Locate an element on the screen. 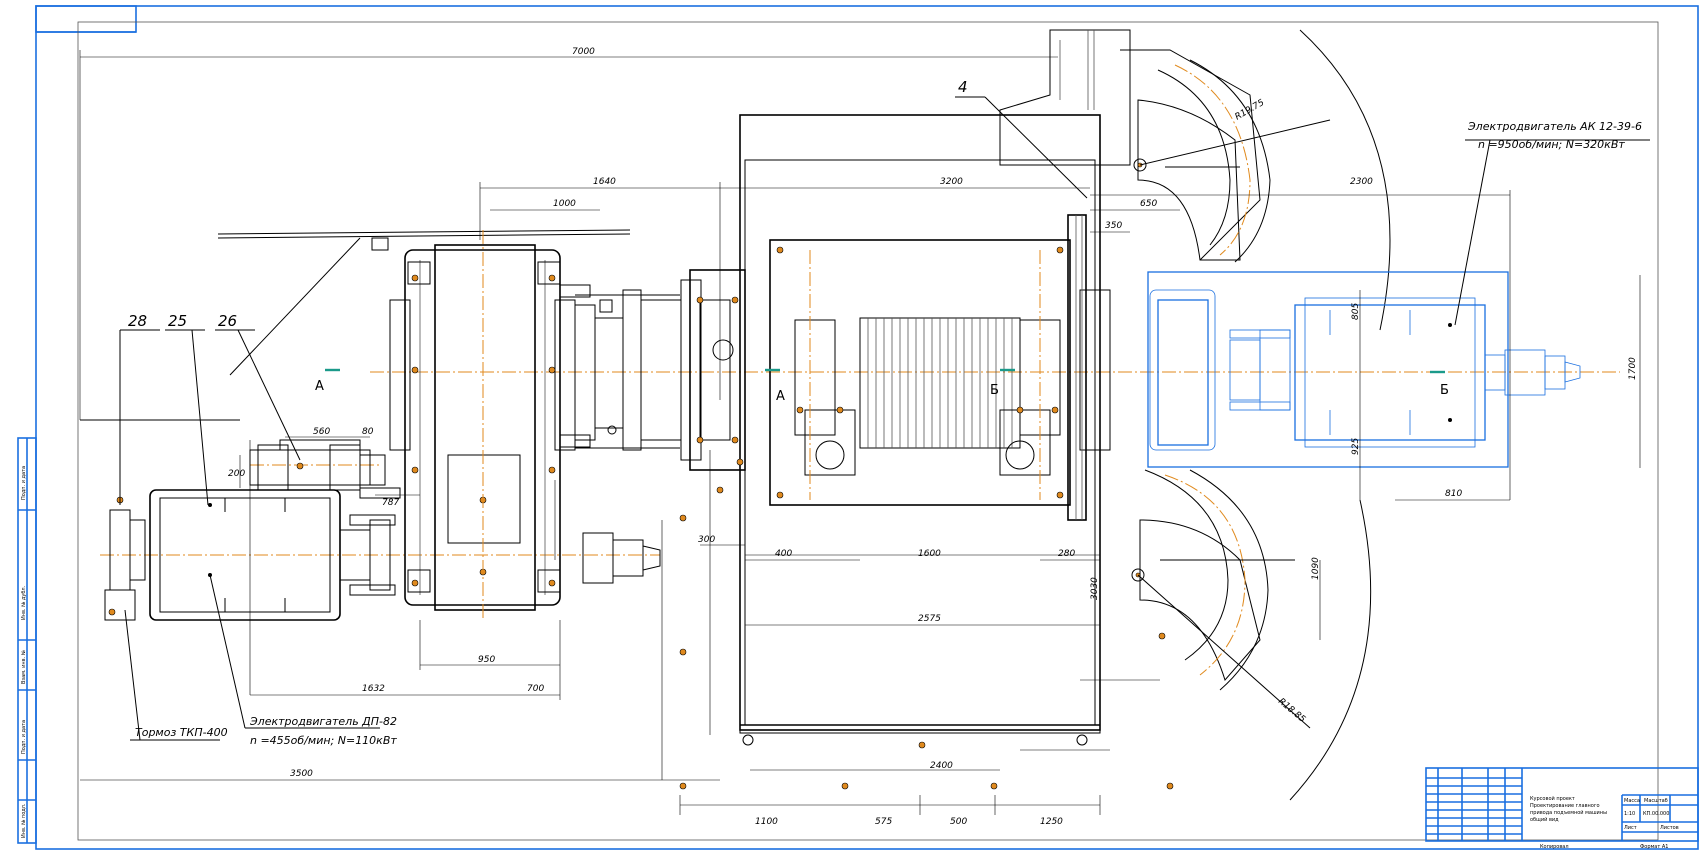 The width and height of the screenshot is (1704, 861). dim-500: 500 is located at coordinates (958, 822).